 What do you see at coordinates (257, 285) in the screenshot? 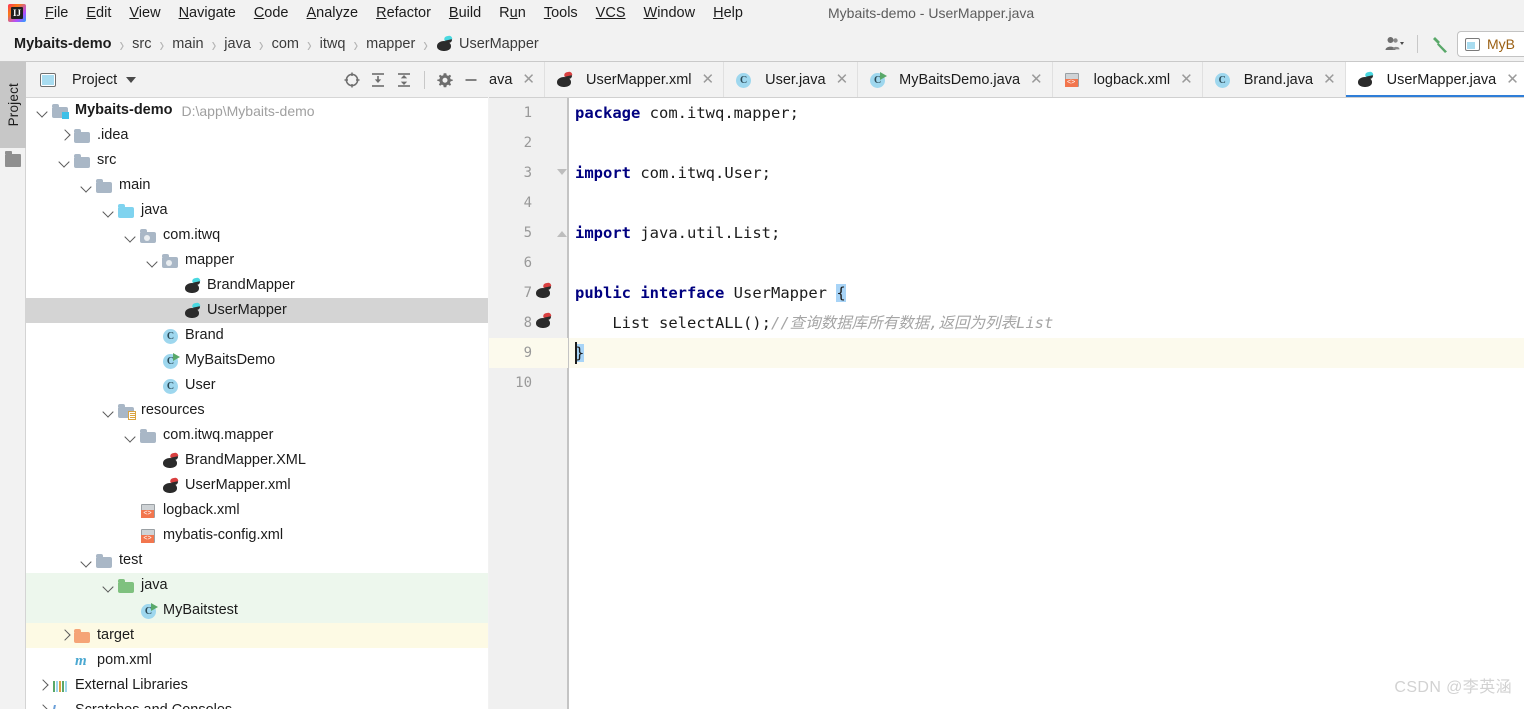
I see `tree-node: BrandMapper` at bounding box center [257, 285].